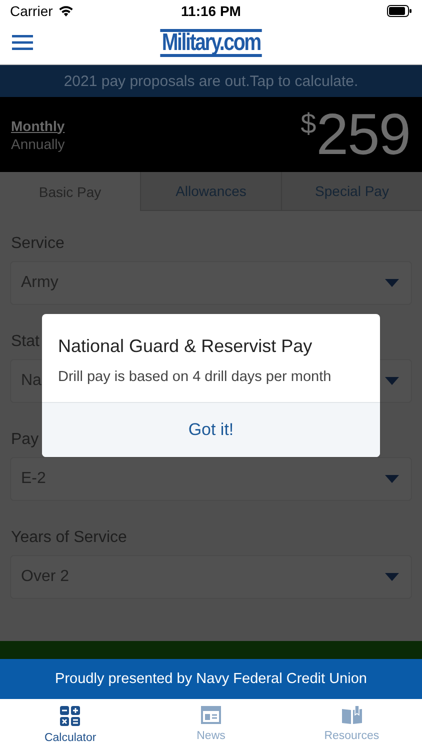  What do you see at coordinates (22, 42) in the screenshot?
I see `menu-icon` at bounding box center [22, 42].